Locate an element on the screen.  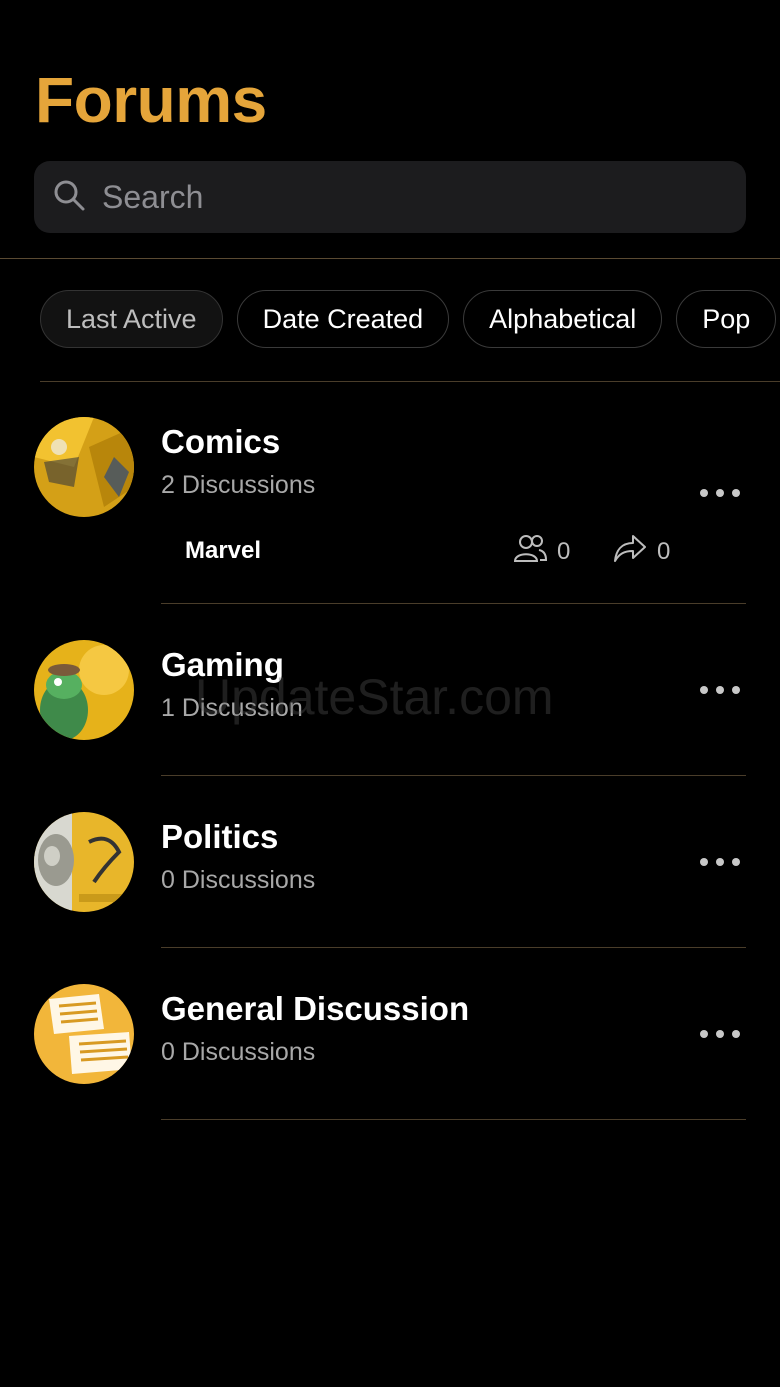
search-bar is located at coordinates (390, 197).